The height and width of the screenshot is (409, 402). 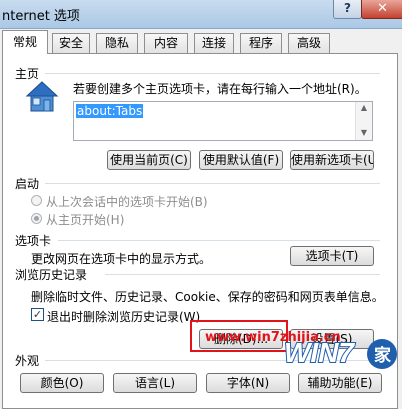 What do you see at coordinates (121, 259) in the screenshot?
I see `tabs-description: 更改网页在选项卡中的显示方式。` at bounding box center [121, 259].